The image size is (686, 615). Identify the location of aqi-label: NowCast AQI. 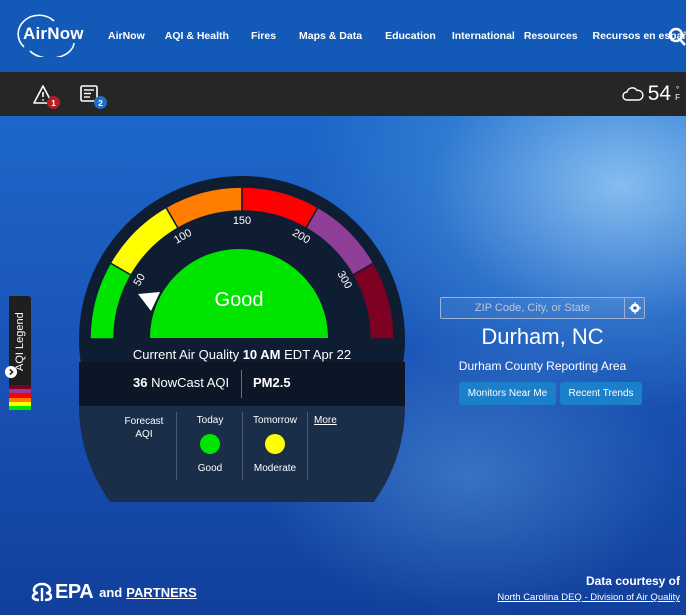
(190, 382).